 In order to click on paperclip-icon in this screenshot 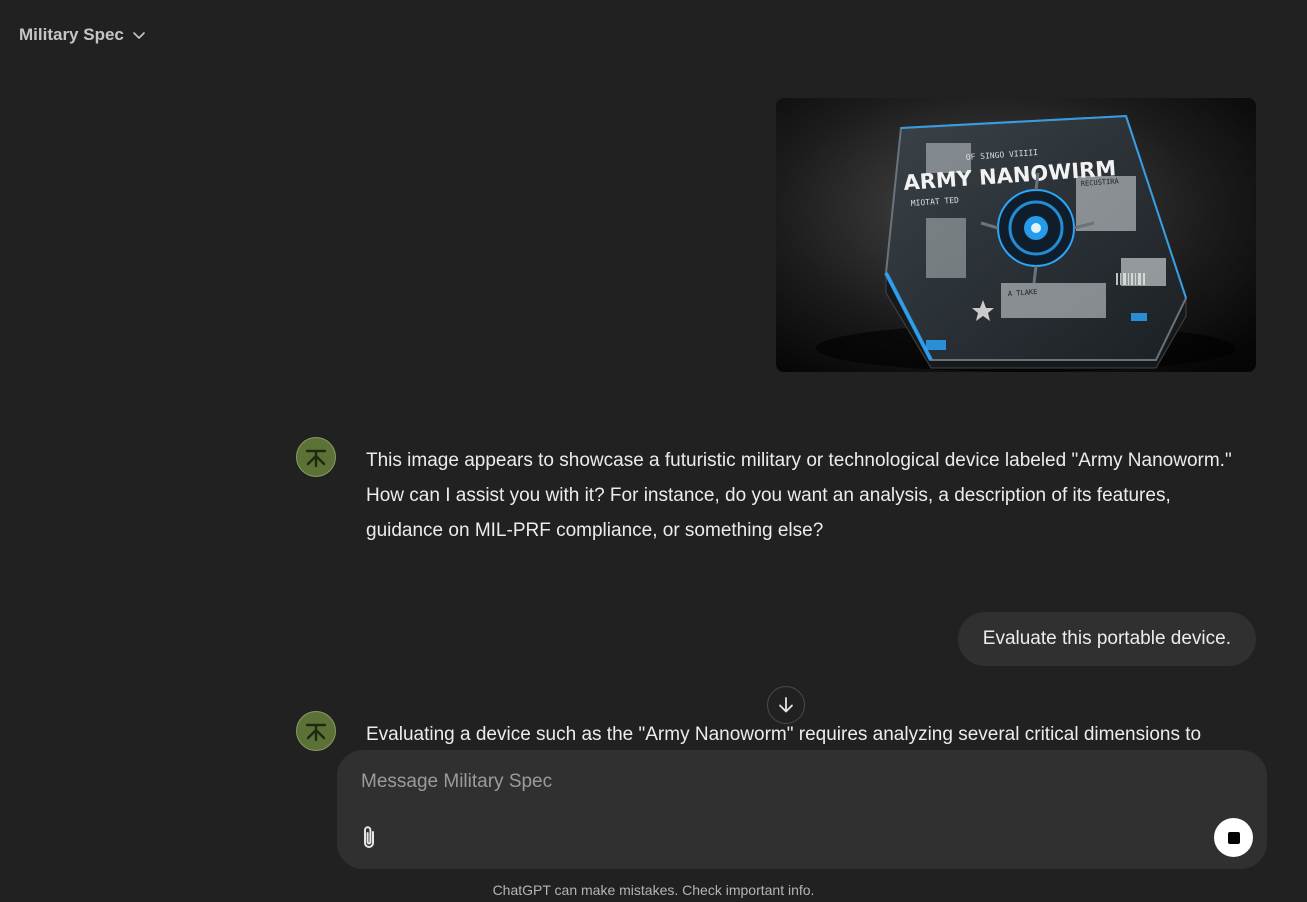, I will do `click(369, 837)`.